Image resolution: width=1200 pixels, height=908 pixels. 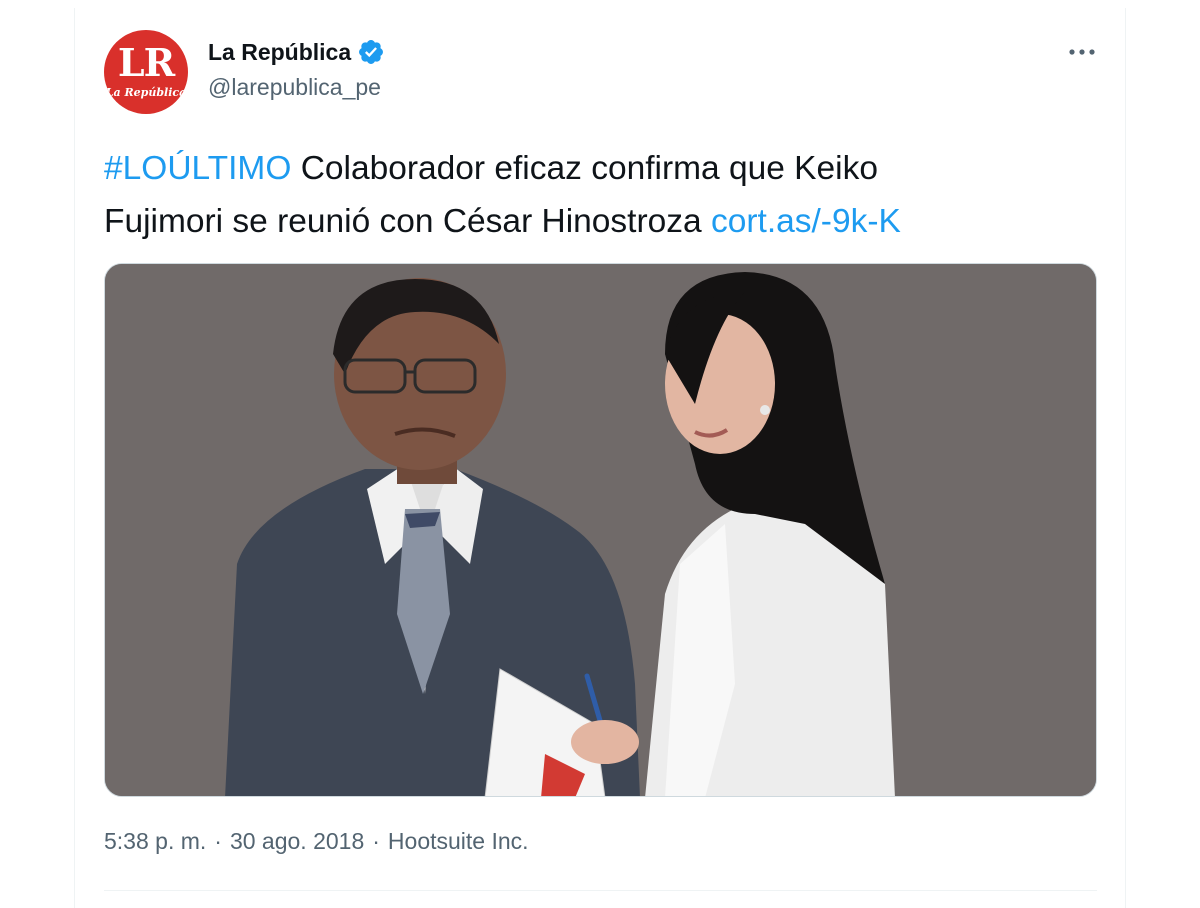 I want to click on tweet-time: 5:38 p. m., so click(x=155, y=841).